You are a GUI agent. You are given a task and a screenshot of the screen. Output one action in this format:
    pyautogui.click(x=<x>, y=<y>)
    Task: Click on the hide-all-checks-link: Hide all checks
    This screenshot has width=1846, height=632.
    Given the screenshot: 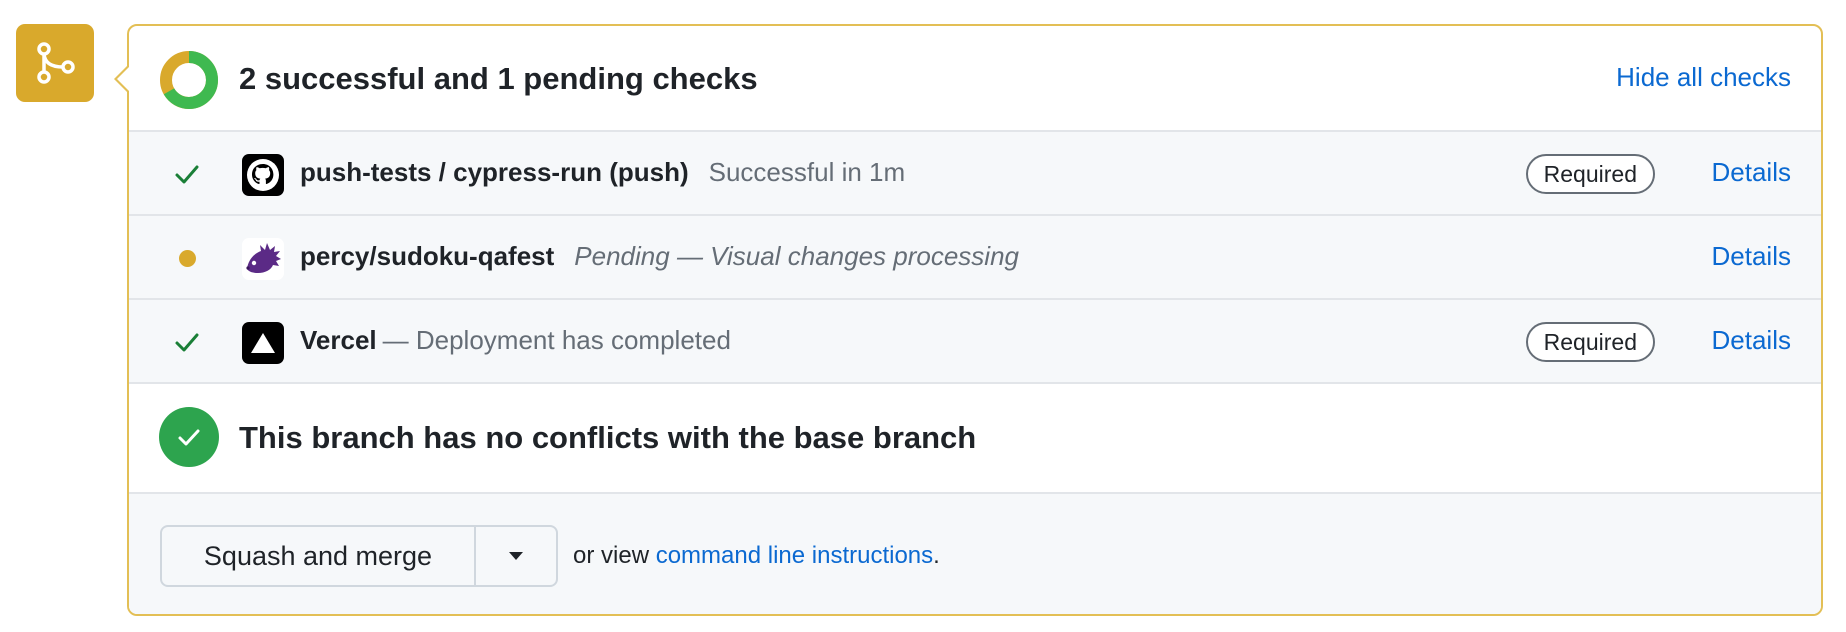 What is the action you would take?
    pyautogui.click(x=1703, y=77)
    